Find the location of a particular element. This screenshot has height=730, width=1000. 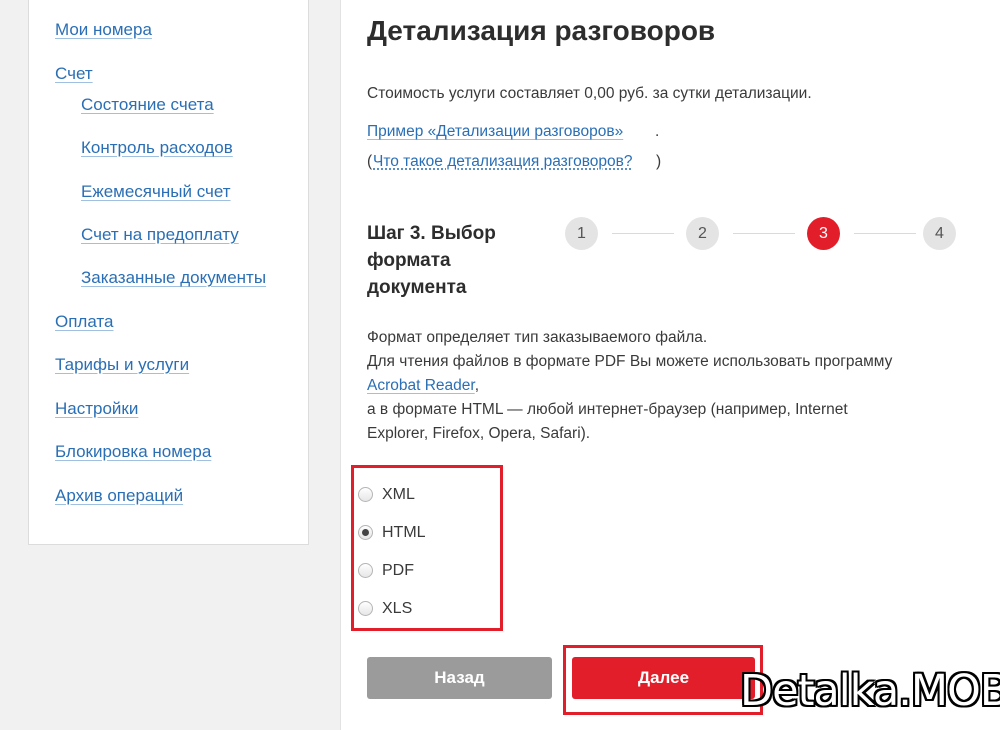

description-line: Acrobat Reader, is located at coordinates (667, 386).